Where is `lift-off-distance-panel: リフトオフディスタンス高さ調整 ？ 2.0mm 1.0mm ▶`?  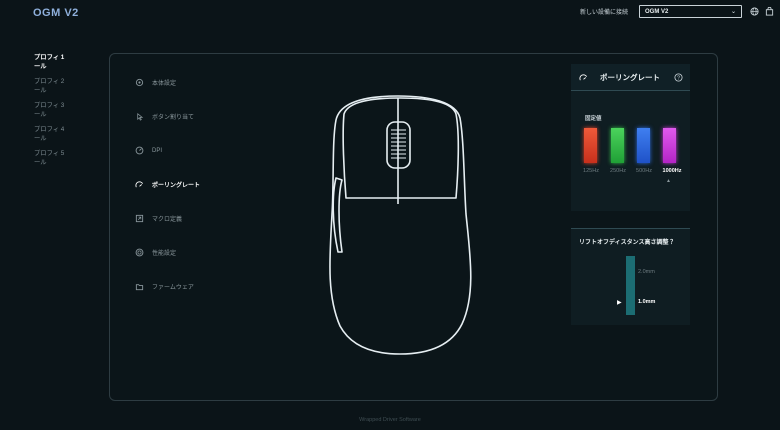 lift-off-distance-panel: リフトオフディスタンス高さ調整 ？ 2.0mm 1.0mm ▶ is located at coordinates (630, 276).